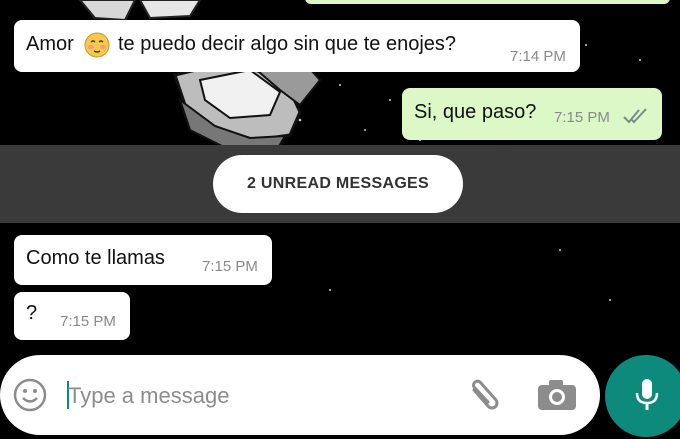 The width and height of the screenshot is (680, 439). What do you see at coordinates (148, 396) in the screenshot?
I see `message-input-placeholder: Type a message` at bounding box center [148, 396].